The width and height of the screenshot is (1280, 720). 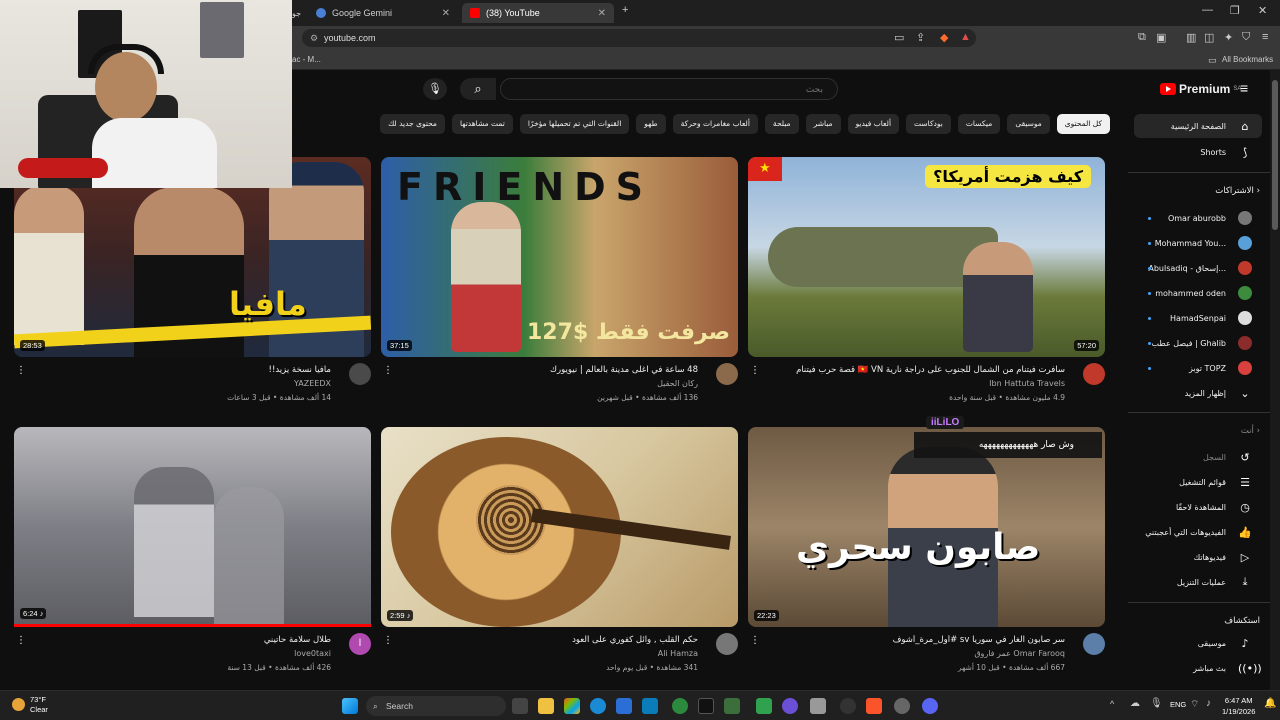 I want to click on brave-shield-icon: ◆, so click(x=944, y=37).